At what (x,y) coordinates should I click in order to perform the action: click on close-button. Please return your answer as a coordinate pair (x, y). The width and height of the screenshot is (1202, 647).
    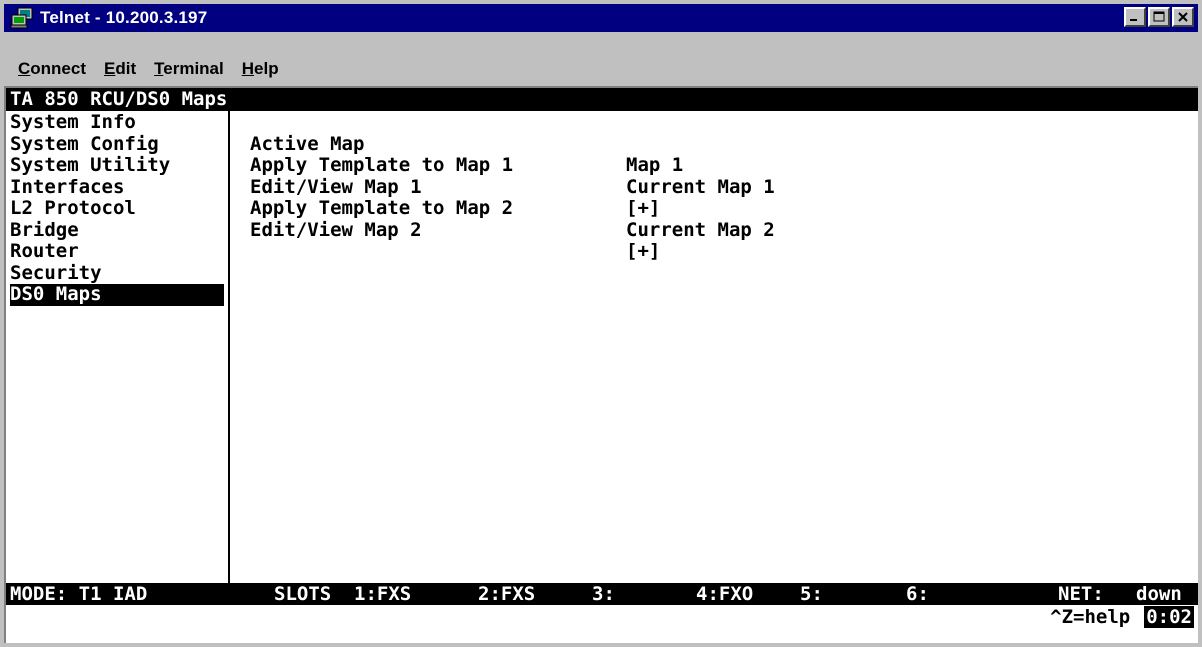
    Looking at the image, I should click on (1183, 17).